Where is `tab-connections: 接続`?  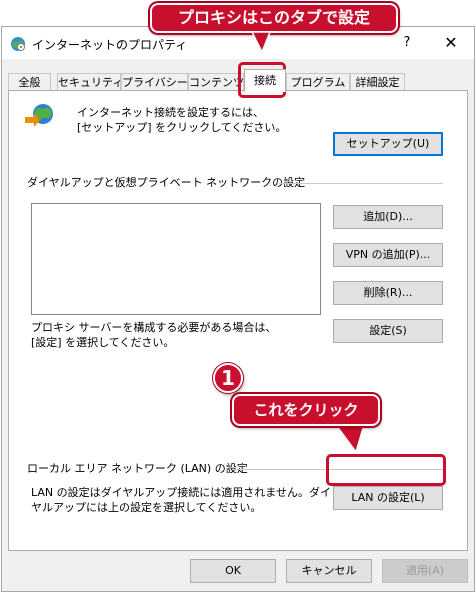
tab-connections: 接続 is located at coordinates (265, 80).